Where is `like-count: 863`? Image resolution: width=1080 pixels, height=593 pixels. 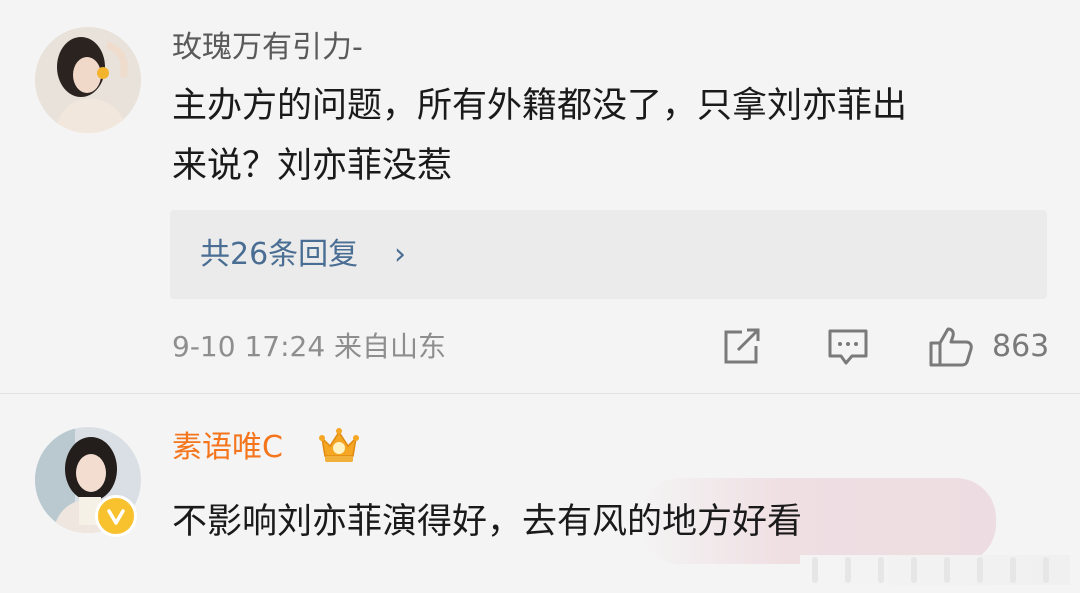 like-count: 863 is located at coordinates (1021, 346).